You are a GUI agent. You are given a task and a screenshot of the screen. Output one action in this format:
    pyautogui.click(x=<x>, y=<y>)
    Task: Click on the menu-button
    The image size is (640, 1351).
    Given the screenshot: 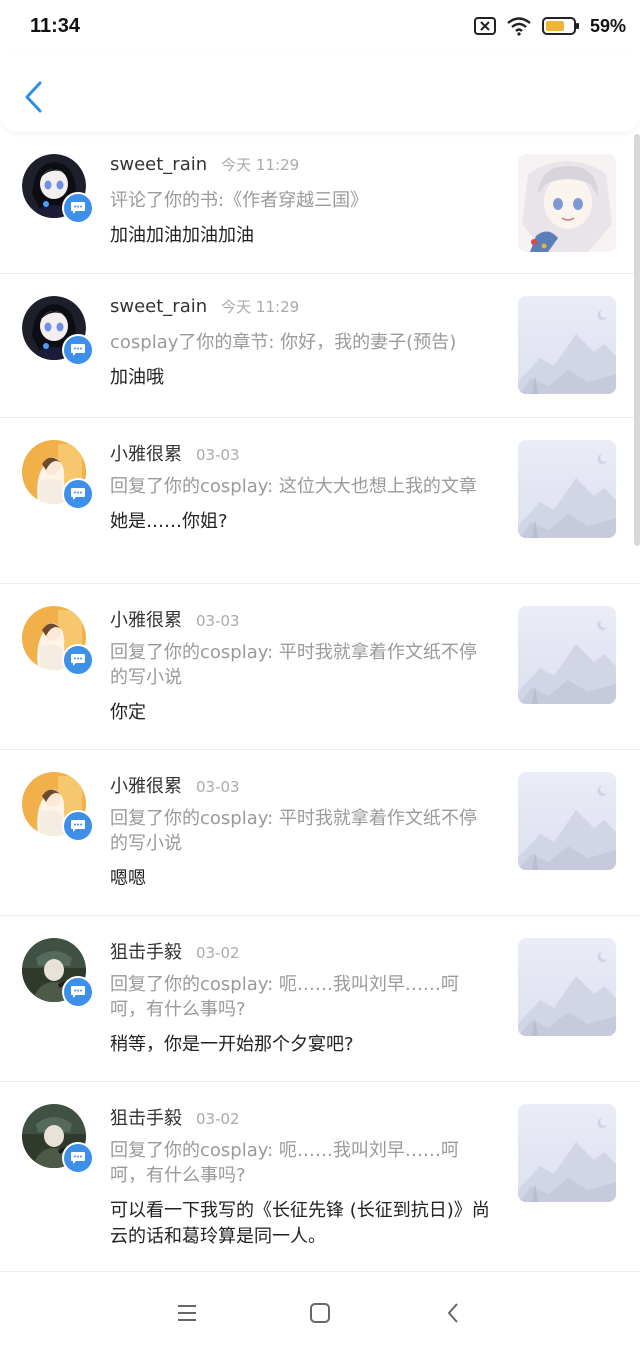 What is the action you would take?
    pyautogui.click(x=187, y=1313)
    